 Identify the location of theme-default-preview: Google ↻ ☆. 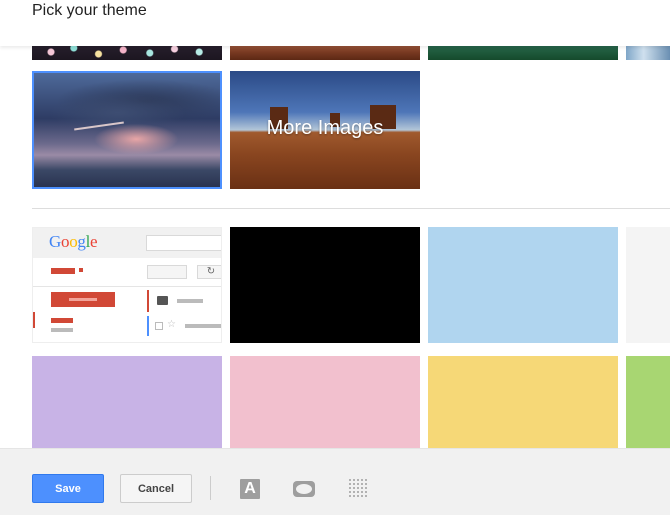
(127, 285).